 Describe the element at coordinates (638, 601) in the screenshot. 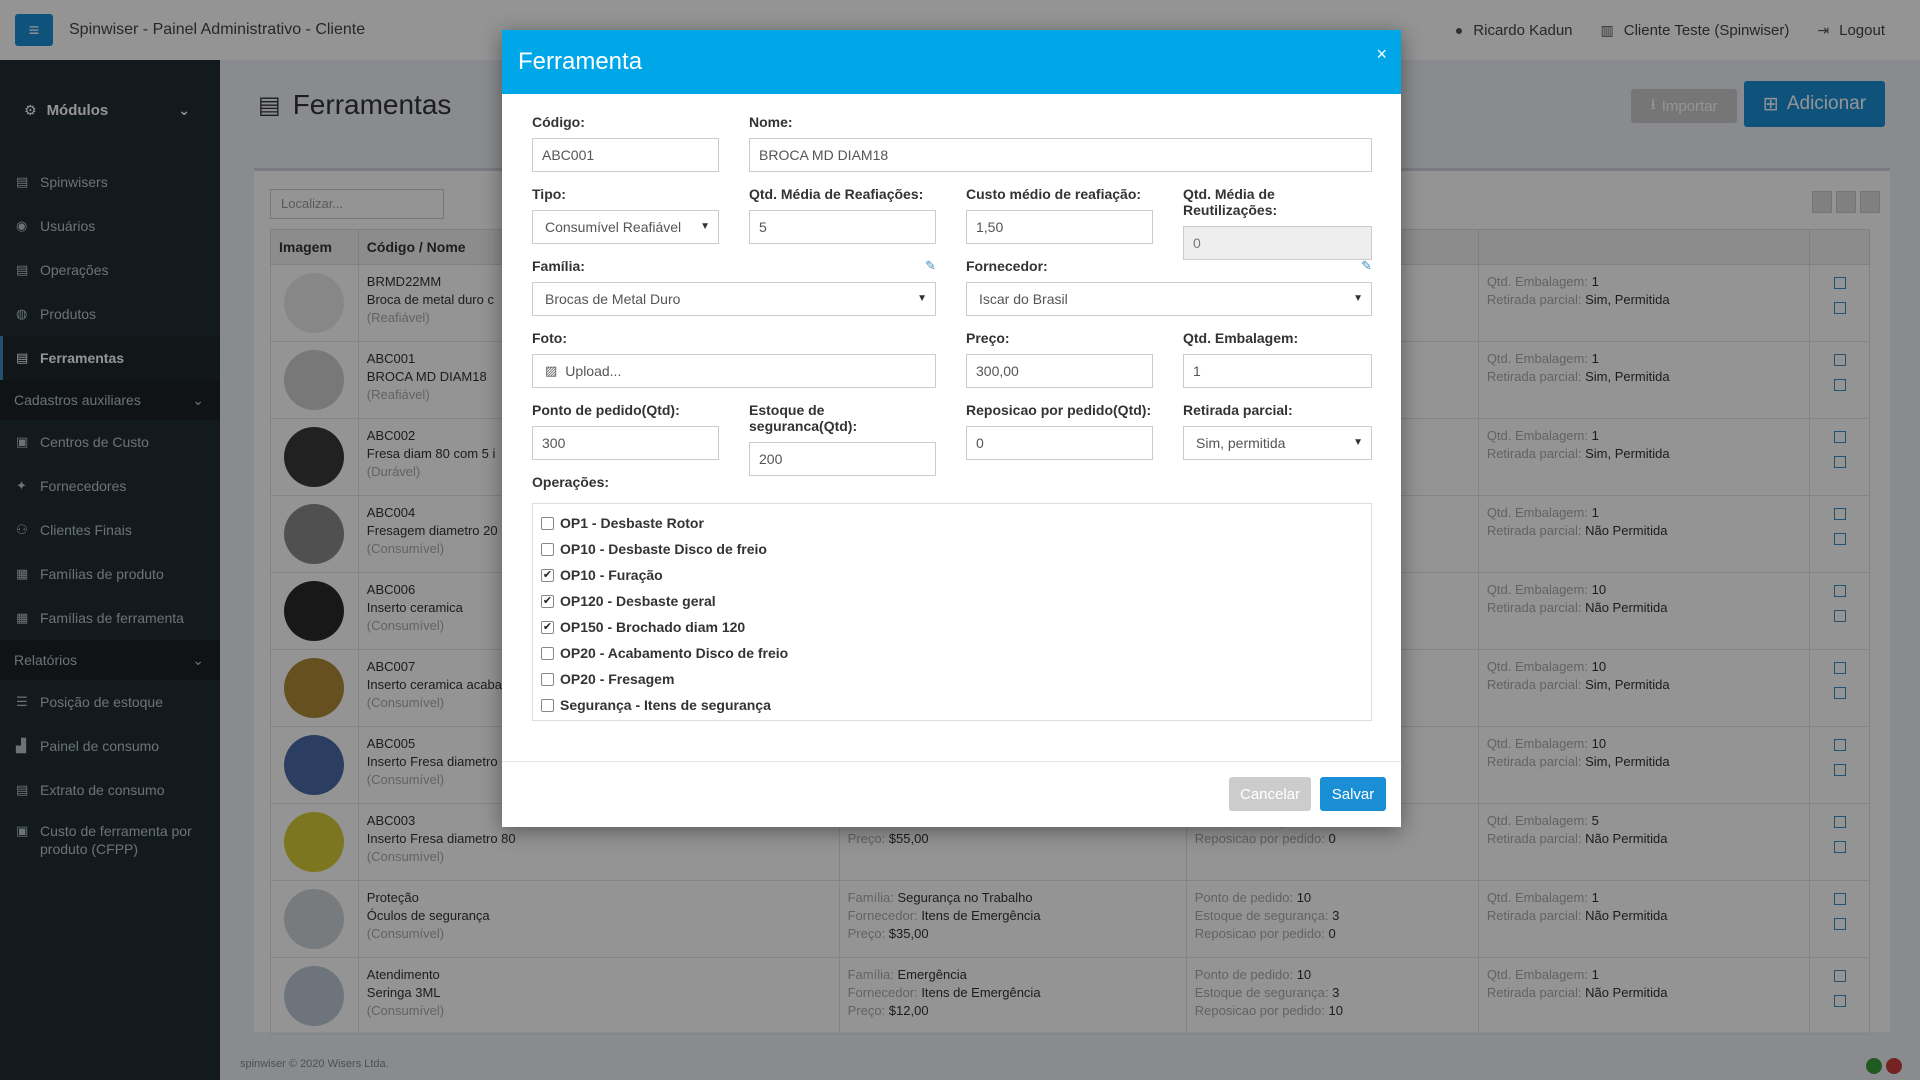

I see `operacao-label: OP120 - Desbaste geral` at that location.